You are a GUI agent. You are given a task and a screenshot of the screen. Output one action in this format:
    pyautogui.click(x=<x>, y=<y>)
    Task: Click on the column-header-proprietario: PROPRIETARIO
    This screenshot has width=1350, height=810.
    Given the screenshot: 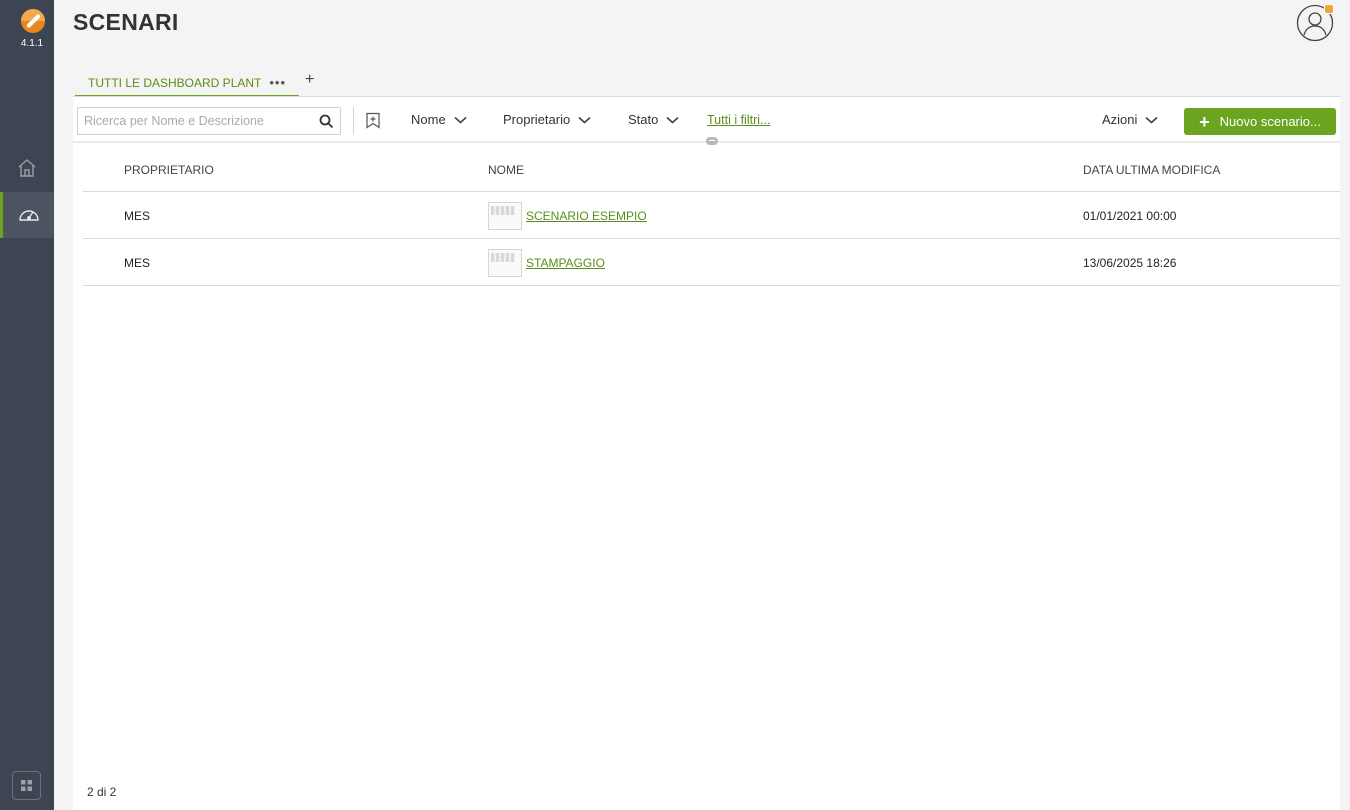 What is the action you would take?
    pyautogui.click(x=169, y=170)
    